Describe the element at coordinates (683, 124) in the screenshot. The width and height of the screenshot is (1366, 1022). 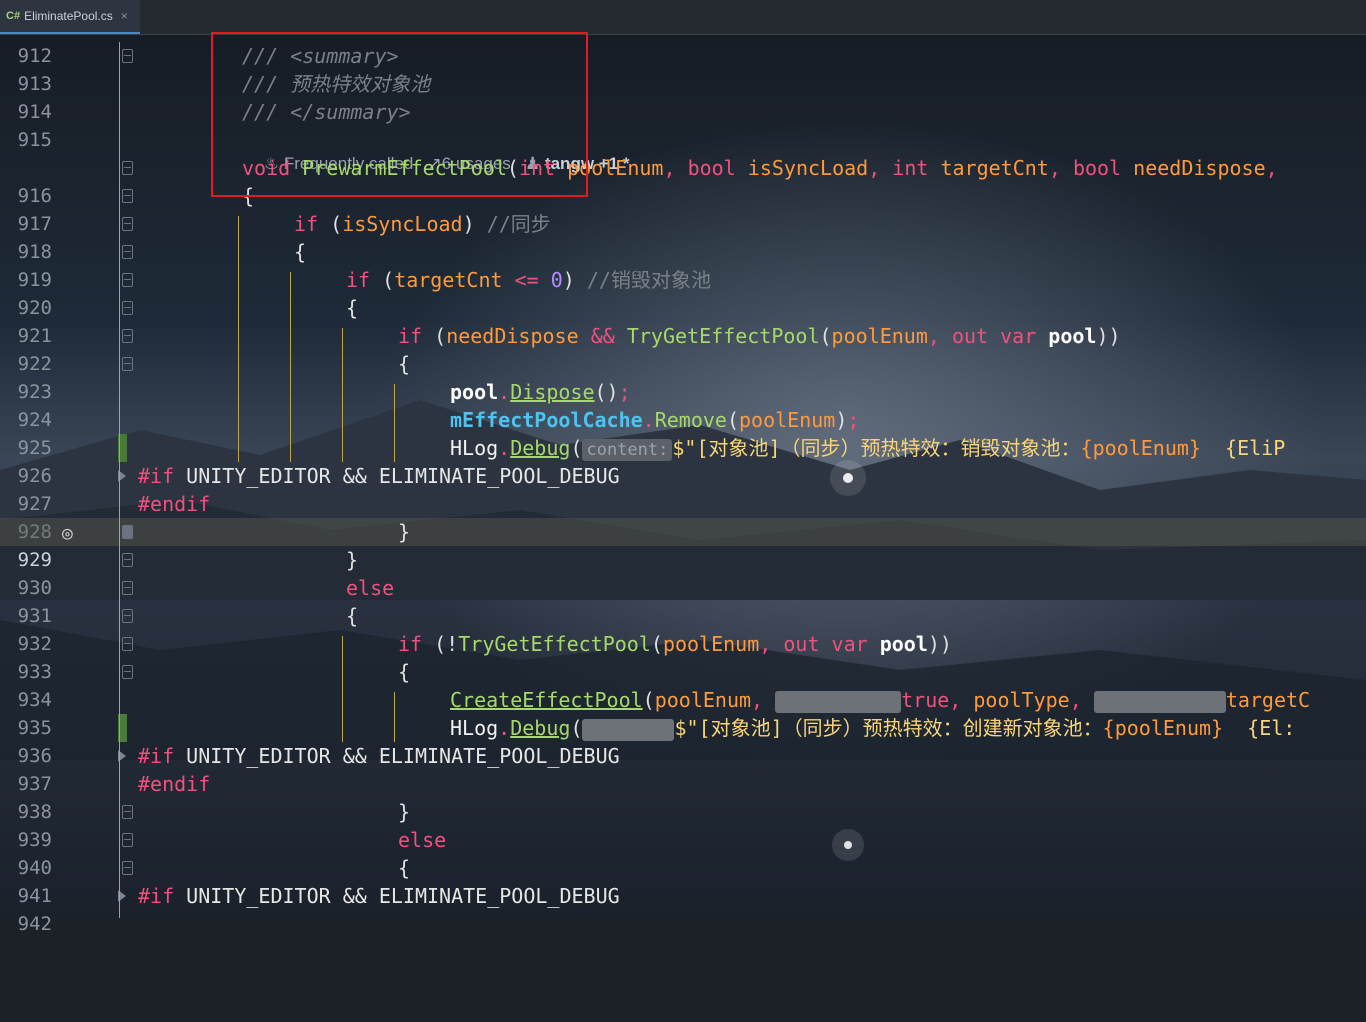
I see `code-line: 915 /// </summary>` at that location.